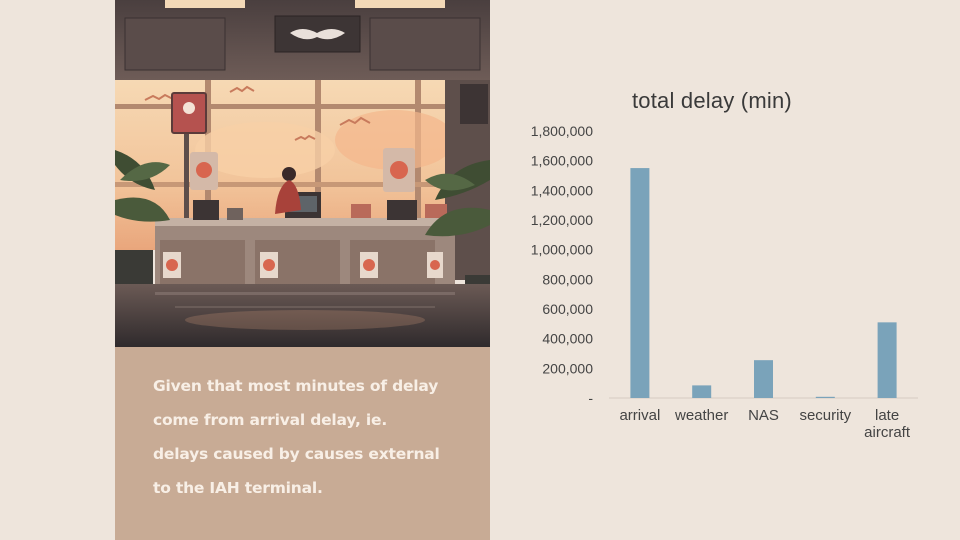 The width and height of the screenshot is (960, 540). I want to click on chart-title: total delay (min), so click(712, 100).